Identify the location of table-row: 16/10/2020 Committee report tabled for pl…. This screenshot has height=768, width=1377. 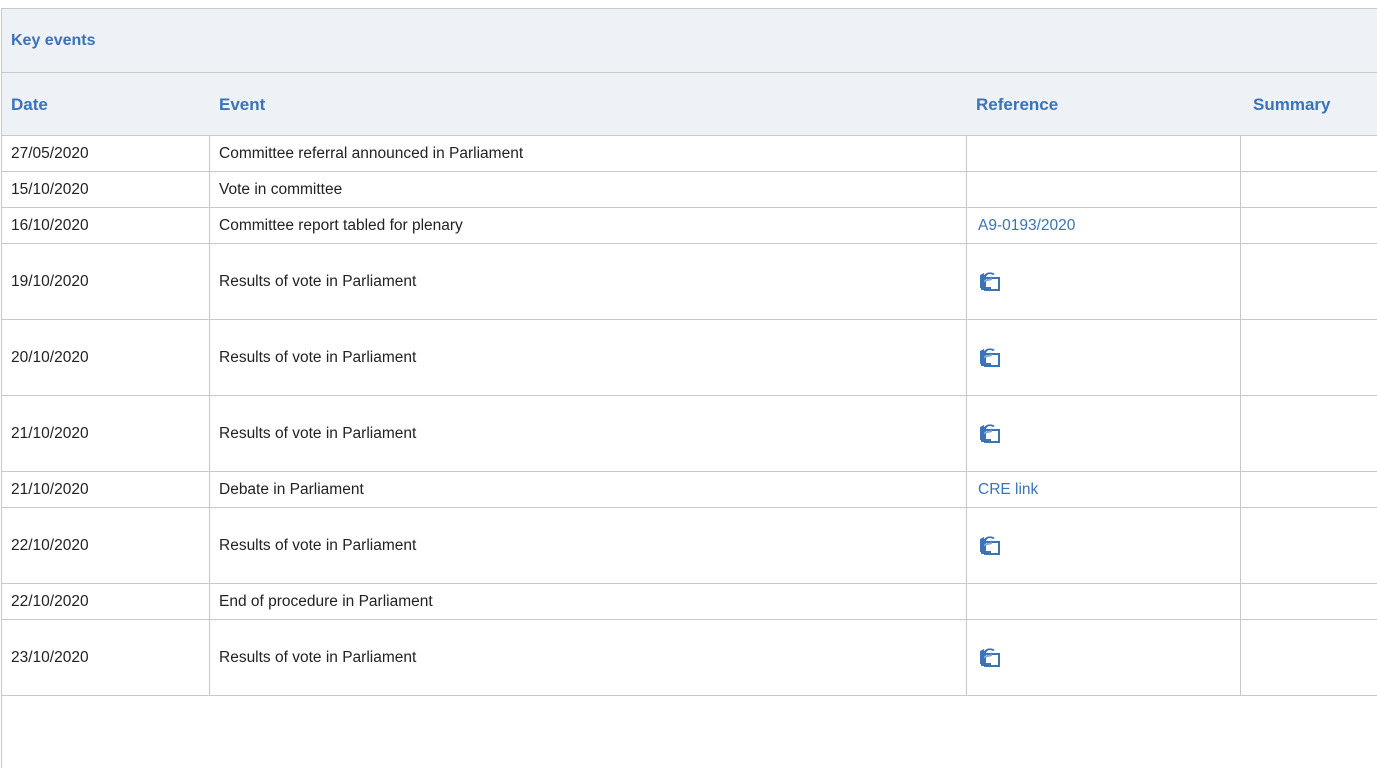
(689, 226).